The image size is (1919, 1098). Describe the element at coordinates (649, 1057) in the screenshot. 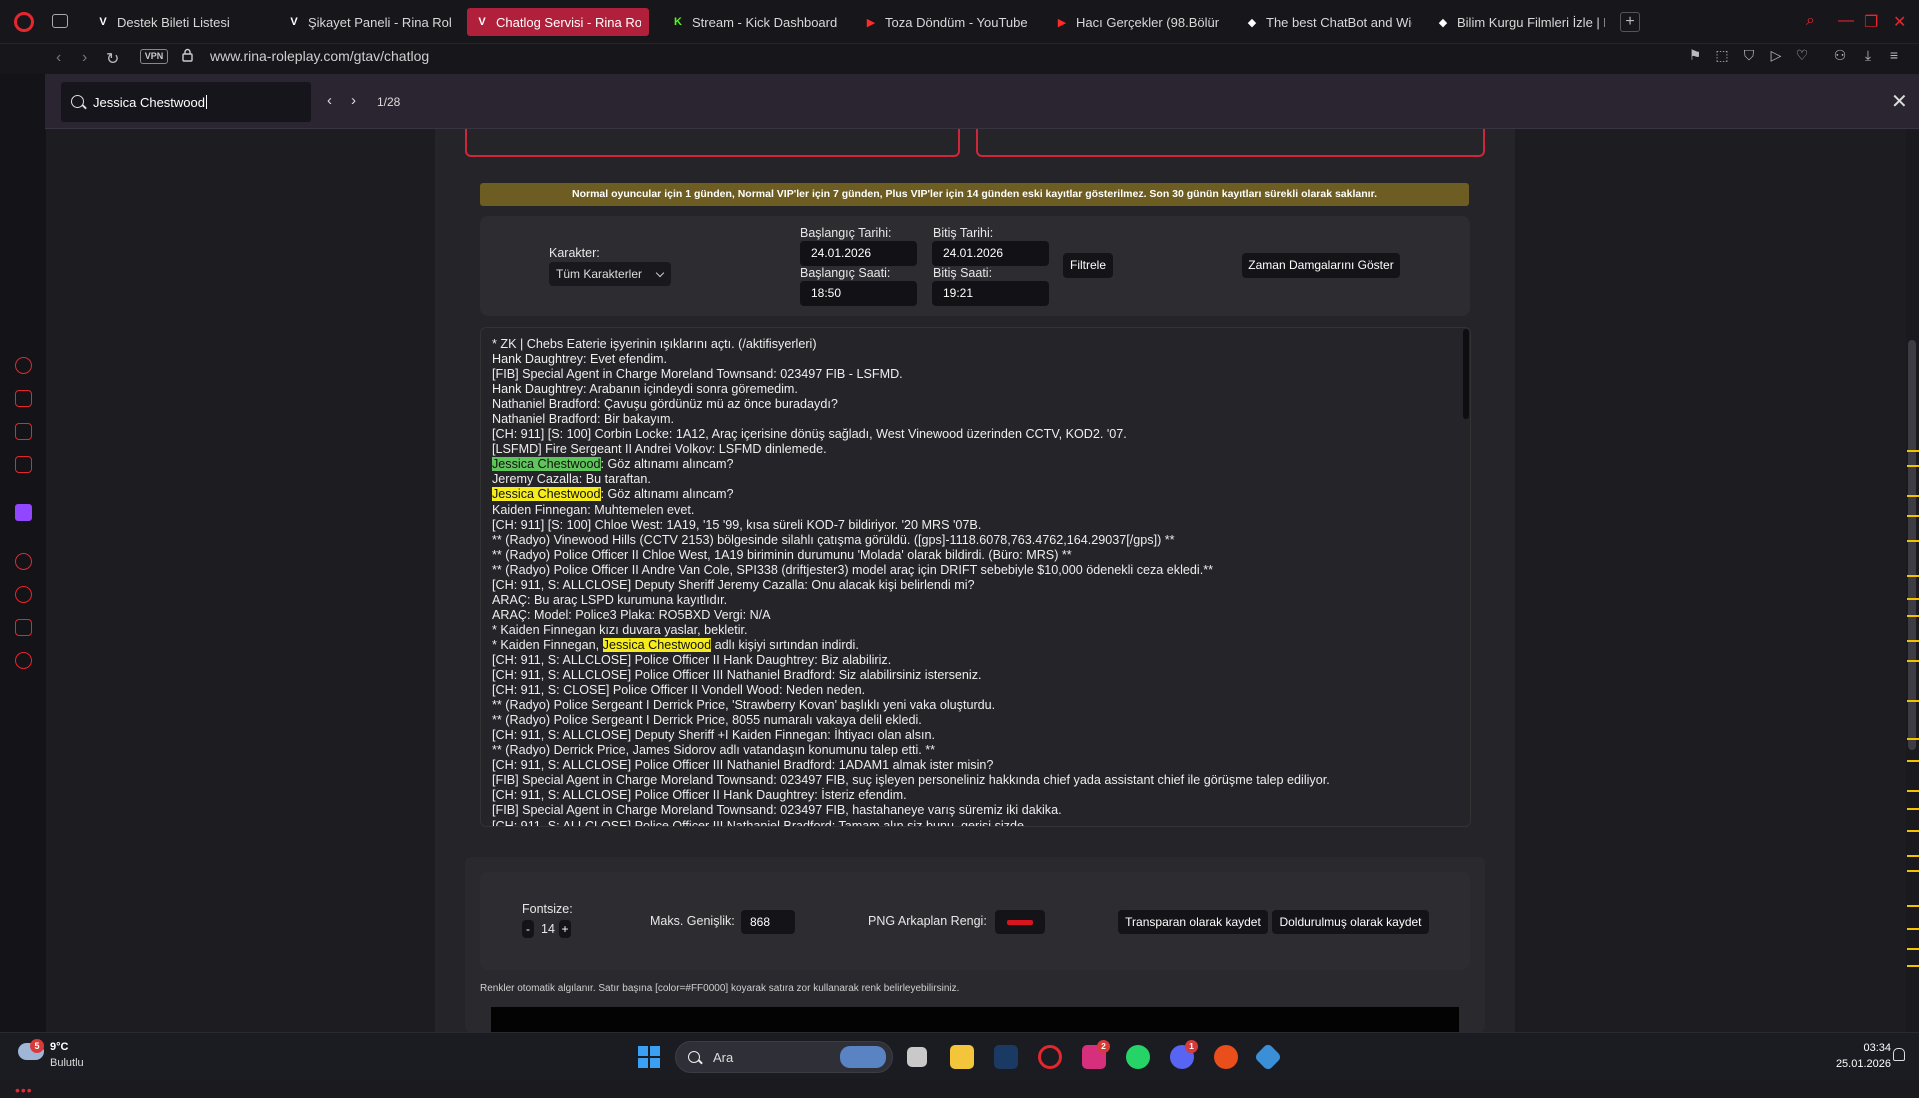

I see `windows-start-icon` at that location.